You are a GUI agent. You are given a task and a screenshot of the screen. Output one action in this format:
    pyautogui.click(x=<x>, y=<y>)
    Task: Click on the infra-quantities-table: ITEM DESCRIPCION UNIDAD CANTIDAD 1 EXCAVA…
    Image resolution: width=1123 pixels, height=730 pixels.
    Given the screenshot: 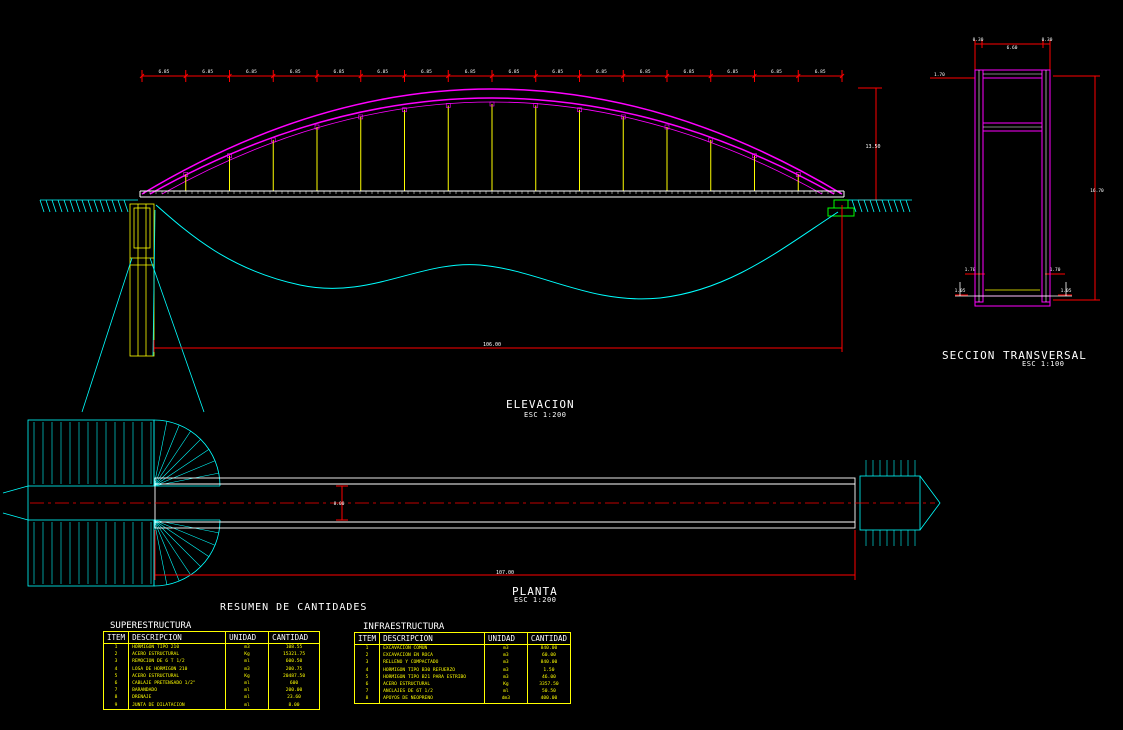 What is the action you would take?
    pyautogui.click(x=462, y=668)
    